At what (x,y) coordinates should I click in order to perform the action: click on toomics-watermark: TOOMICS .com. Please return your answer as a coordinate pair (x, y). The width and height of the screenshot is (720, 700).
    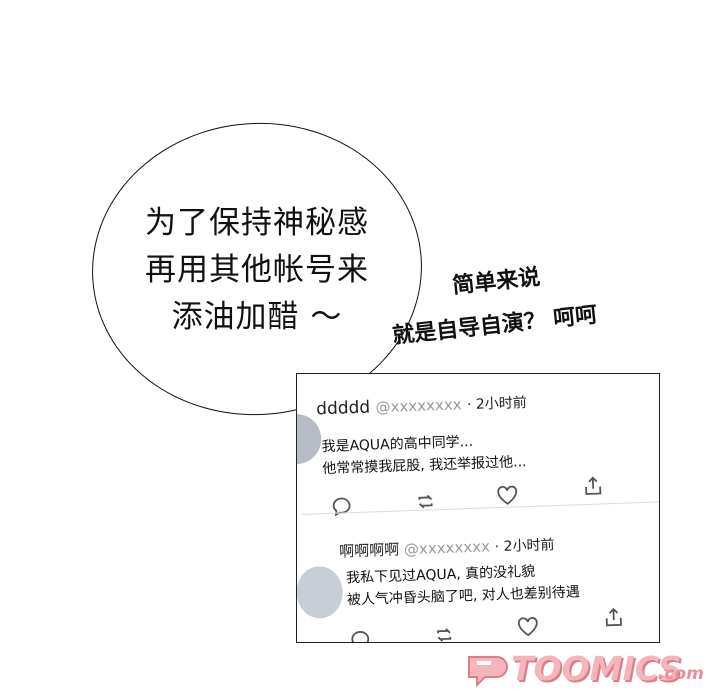
    Looking at the image, I should click on (585, 669).